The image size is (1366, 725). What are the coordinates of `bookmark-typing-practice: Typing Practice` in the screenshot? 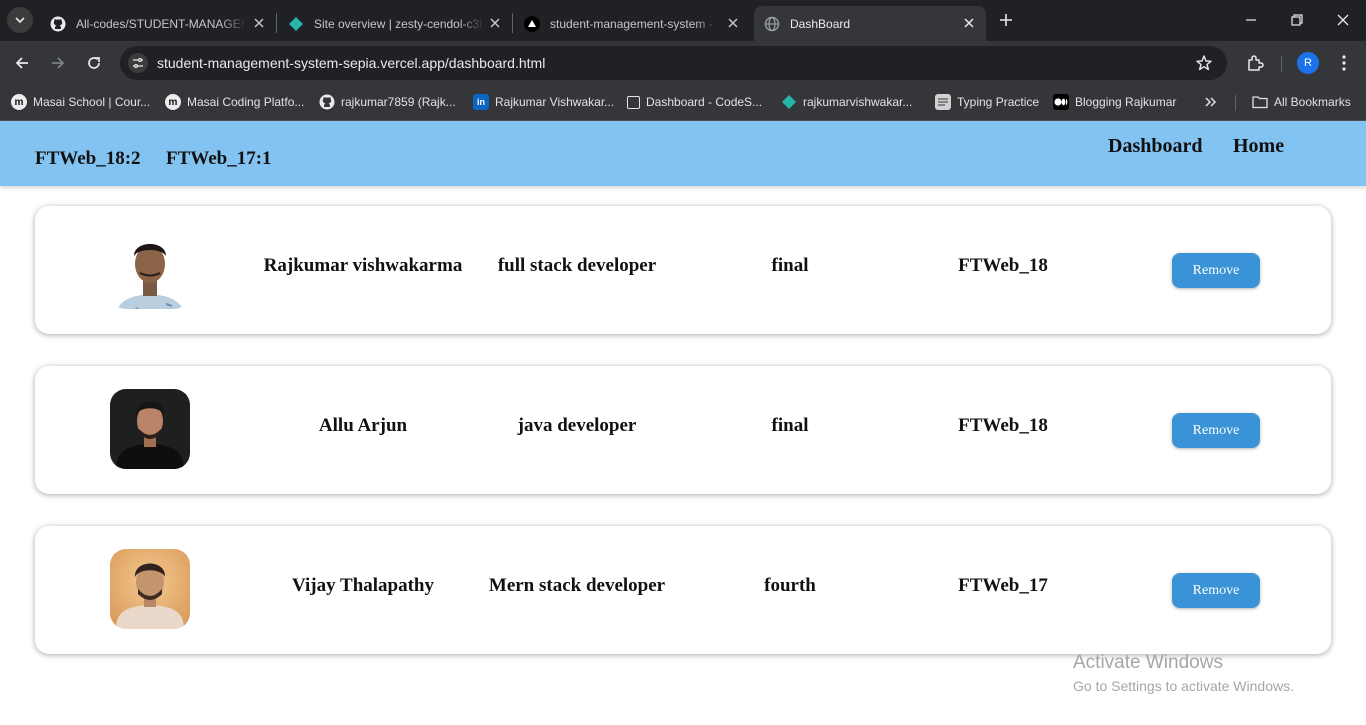 It's located at (987, 102).